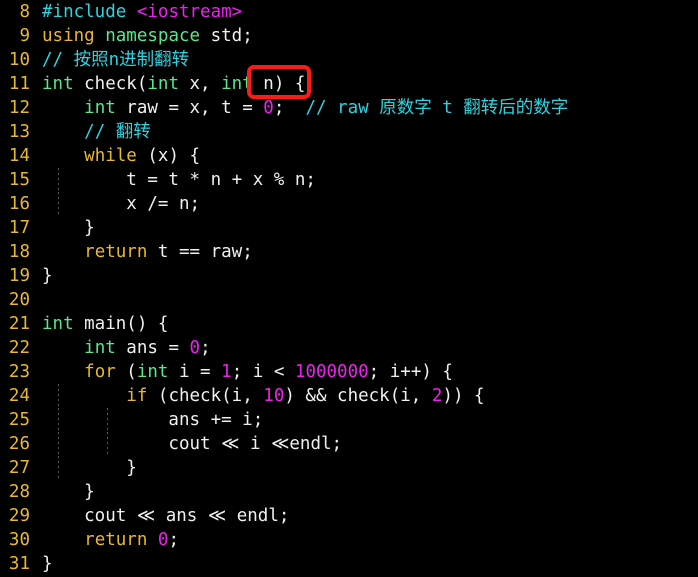 Image resolution: width=698 pixels, height=577 pixels. I want to click on code-token: (check(i,, so click(205, 396).